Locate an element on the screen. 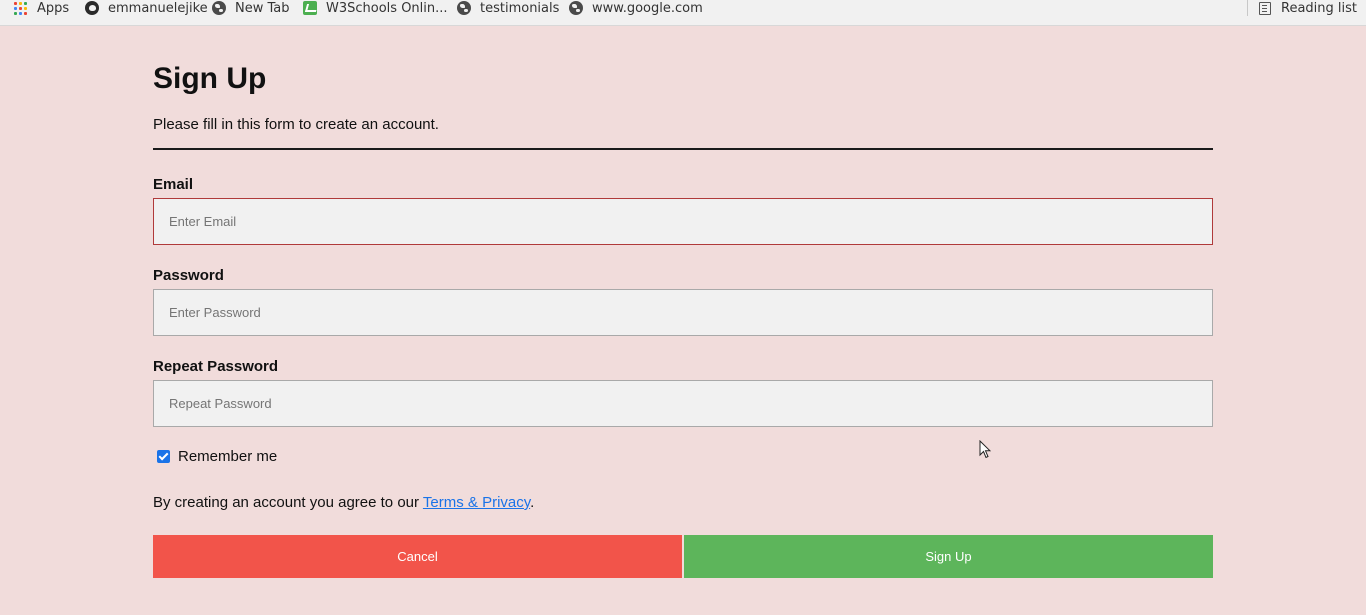 This screenshot has height=615, width=1366. reading-list-label: Reading list is located at coordinates (1319, 8).